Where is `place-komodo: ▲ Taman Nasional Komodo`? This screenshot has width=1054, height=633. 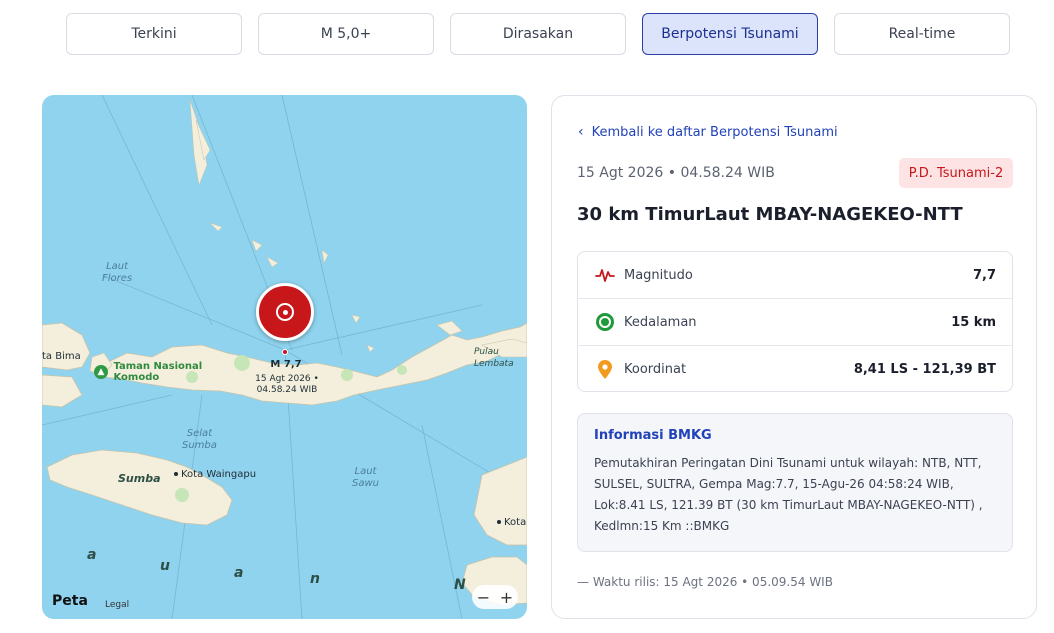 place-komodo: ▲ Taman Nasional Komodo is located at coordinates (148, 372).